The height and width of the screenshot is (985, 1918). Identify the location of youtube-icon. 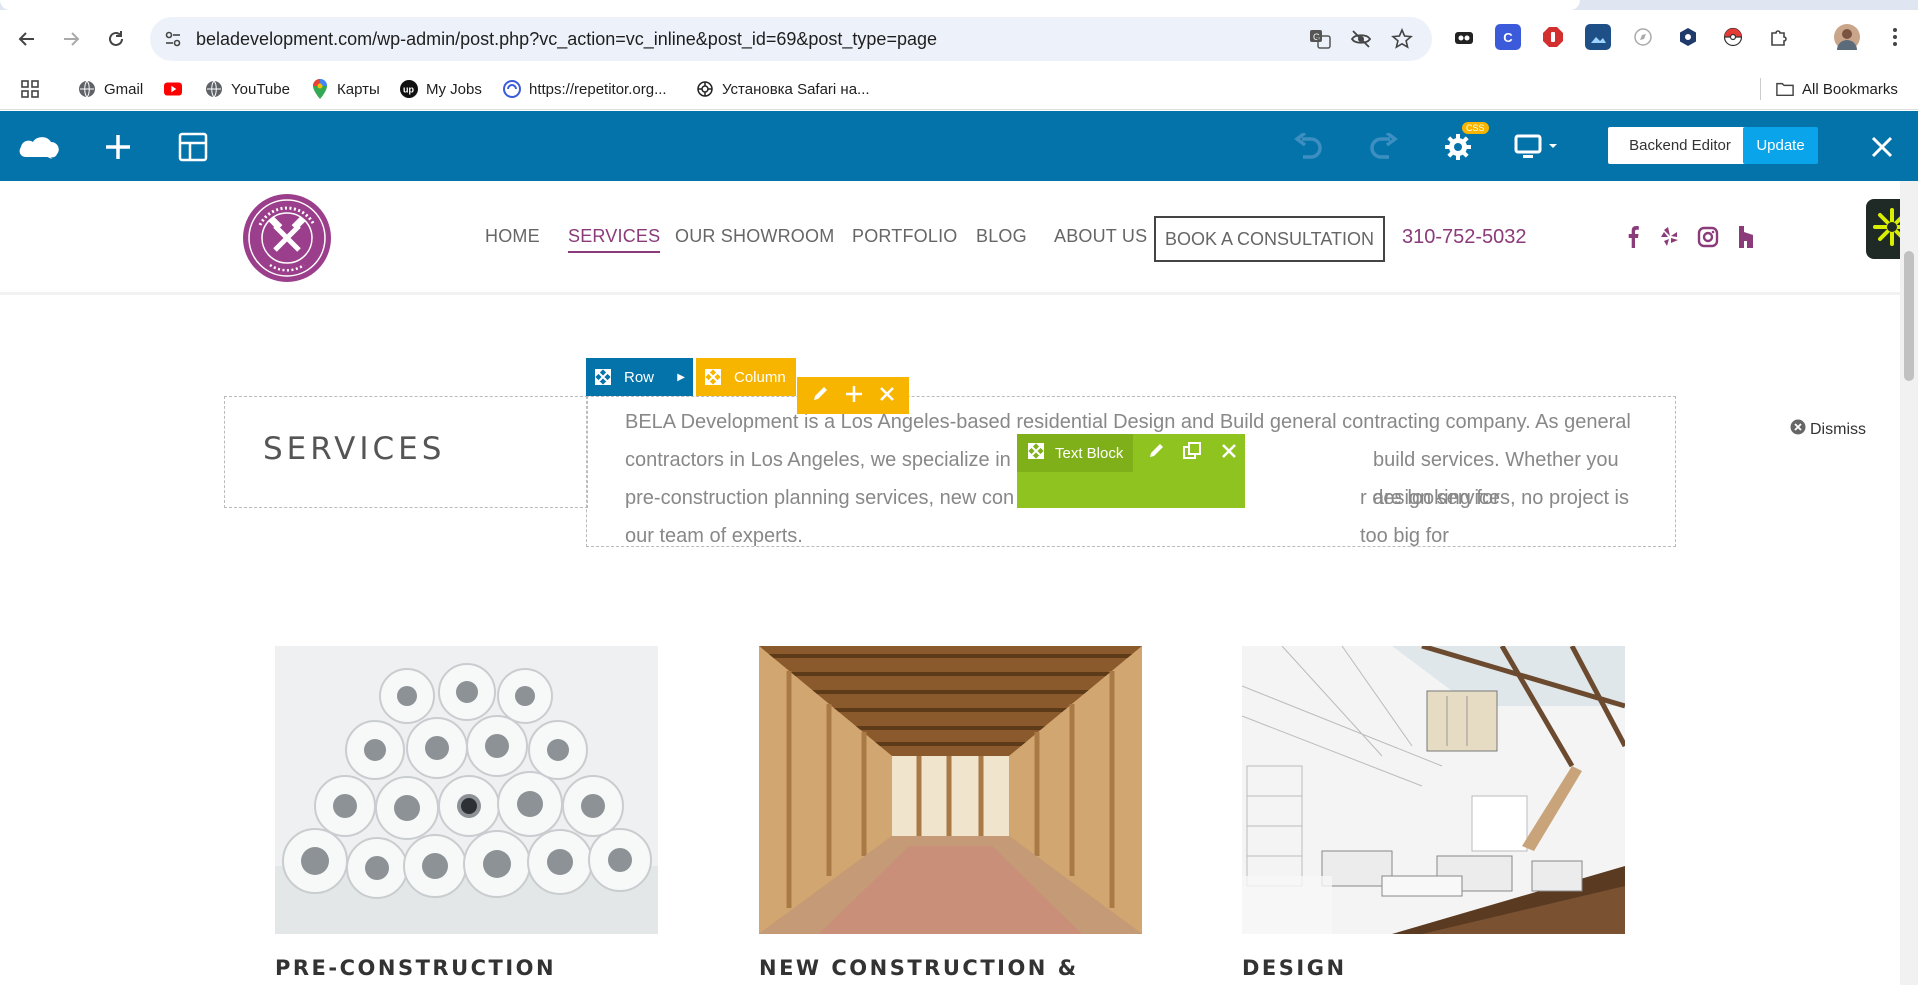
(173, 89).